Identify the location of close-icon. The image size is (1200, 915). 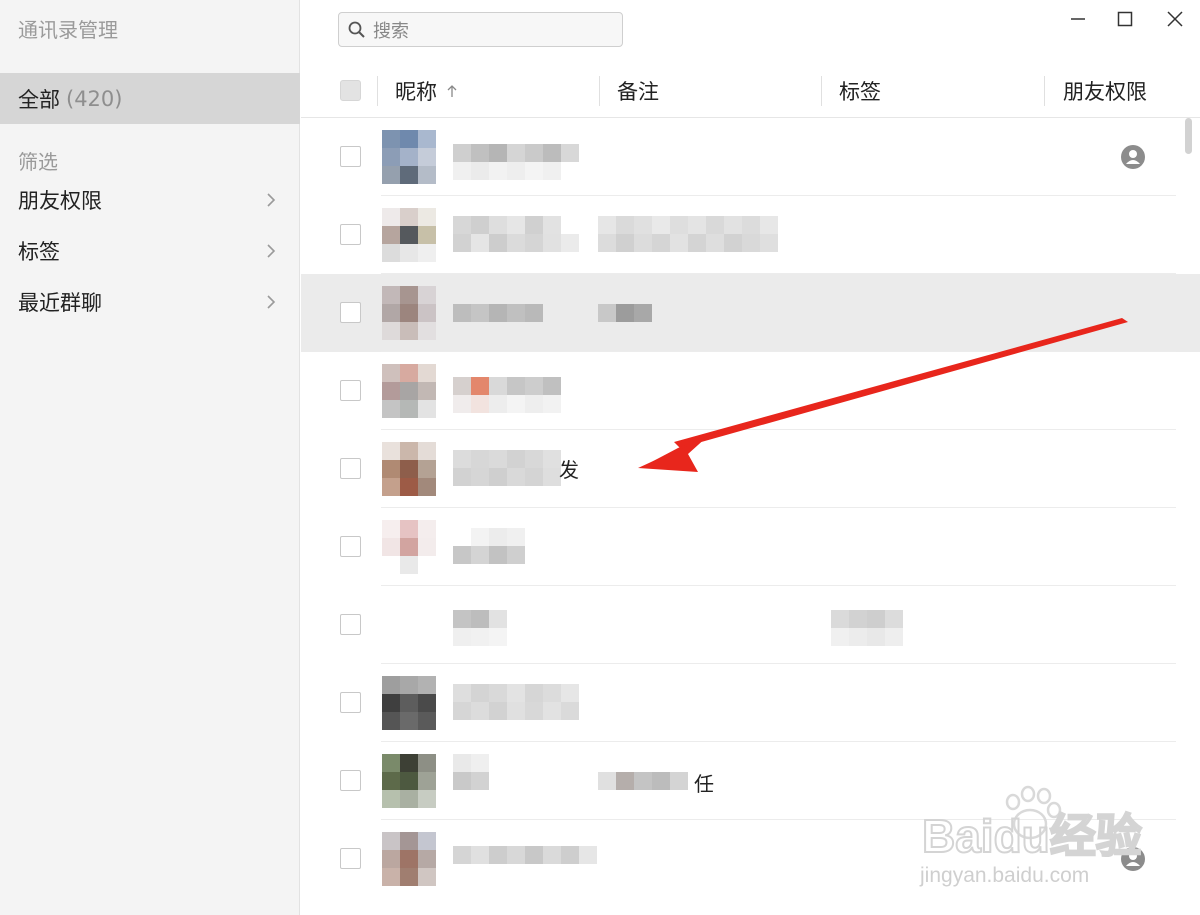
(1175, 19).